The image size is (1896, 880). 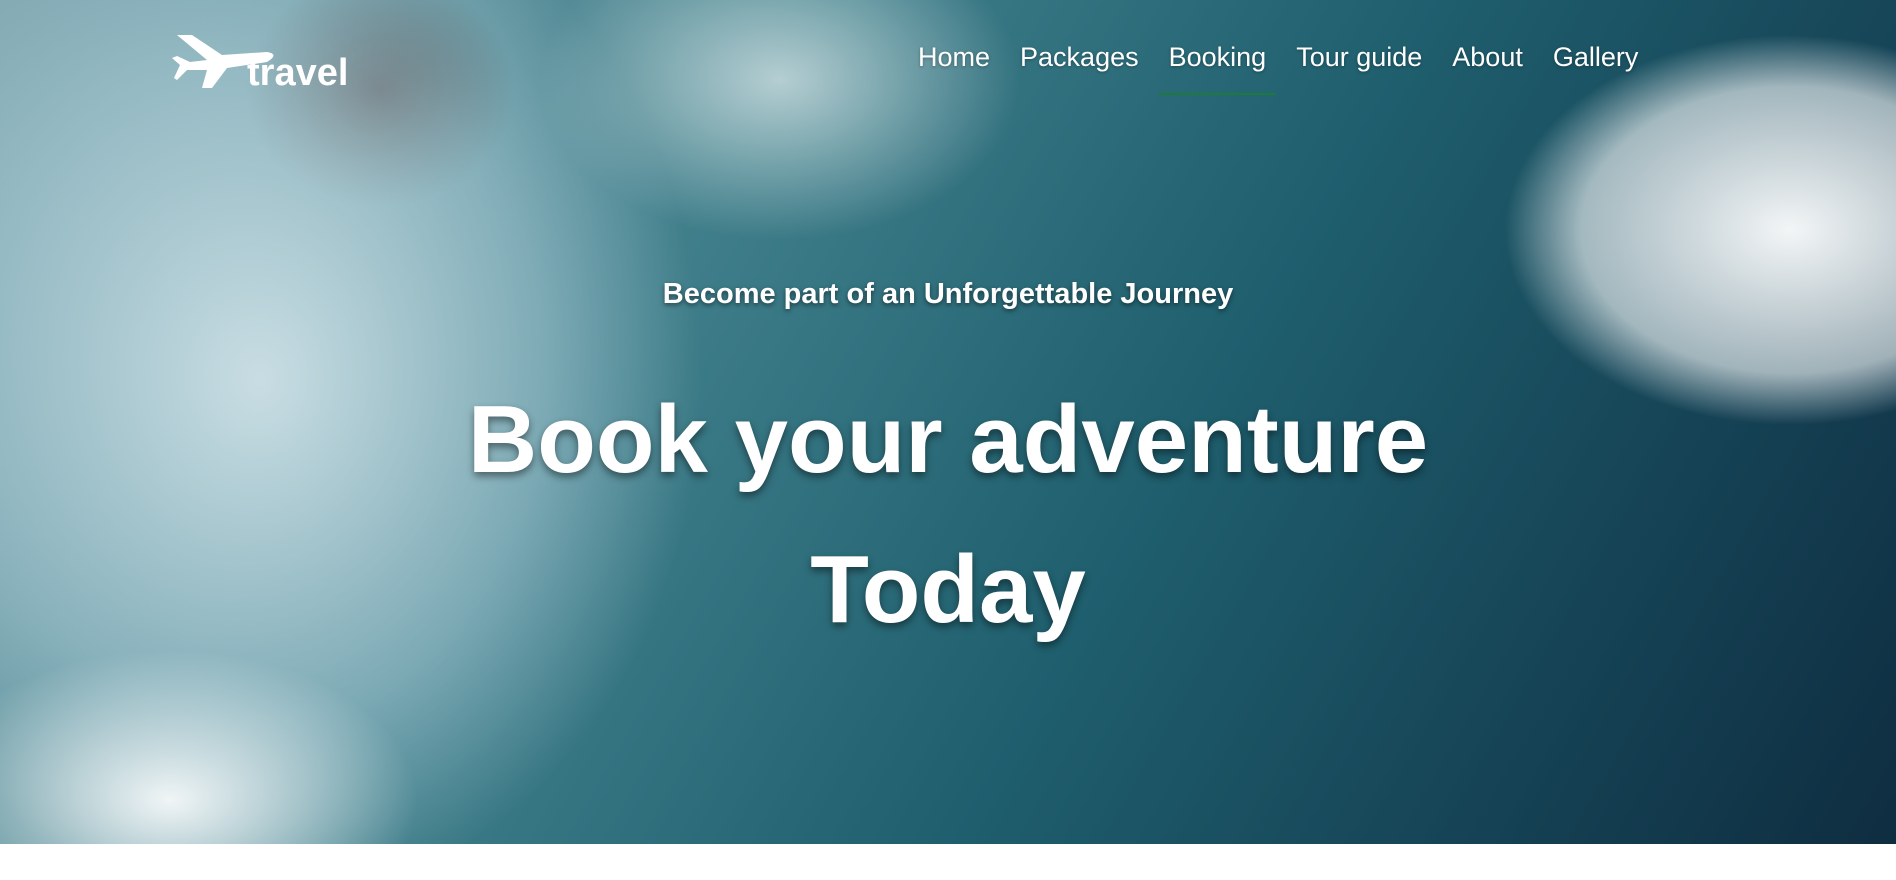 What do you see at coordinates (1079, 61) in the screenshot?
I see `nav-packages: Packages` at bounding box center [1079, 61].